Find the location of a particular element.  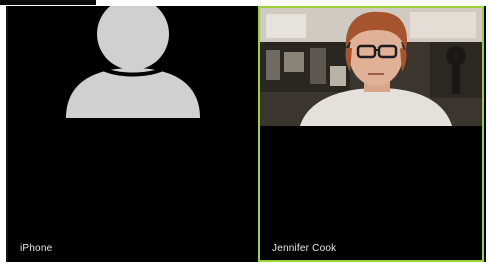

top-bar-tab is located at coordinates (48, 2).